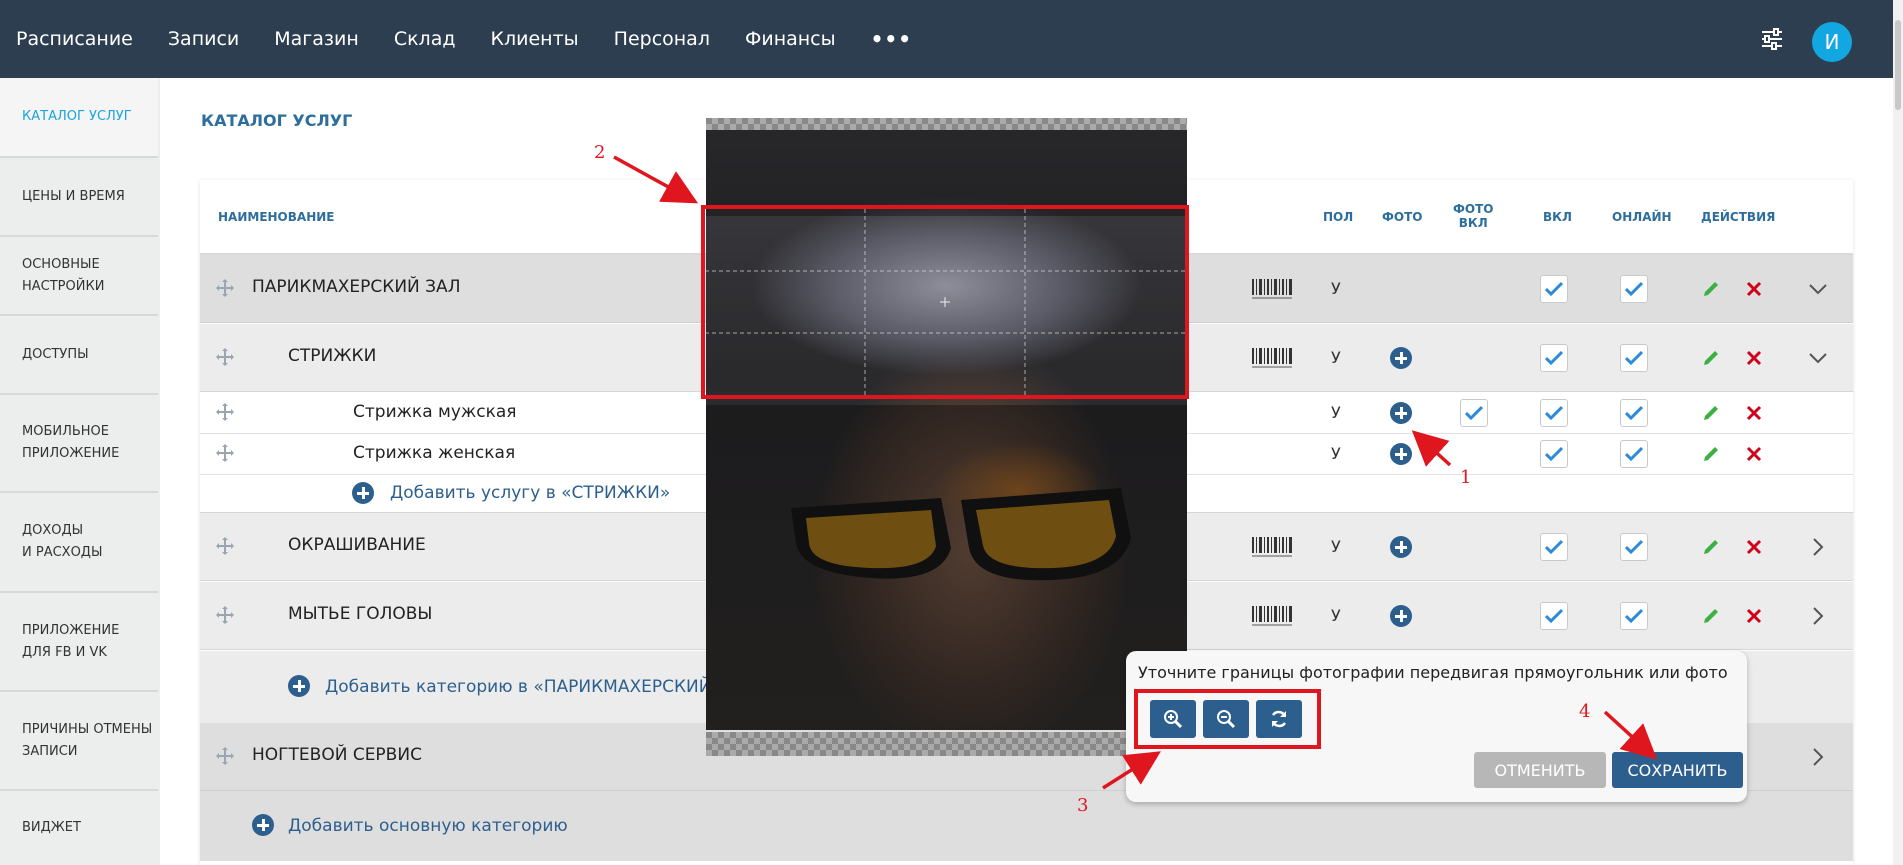 Image resolution: width=1903 pixels, height=865 pixels. What do you see at coordinates (1338, 217) in the screenshot?
I see `col-sex: ПОЛ` at bounding box center [1338, 217].